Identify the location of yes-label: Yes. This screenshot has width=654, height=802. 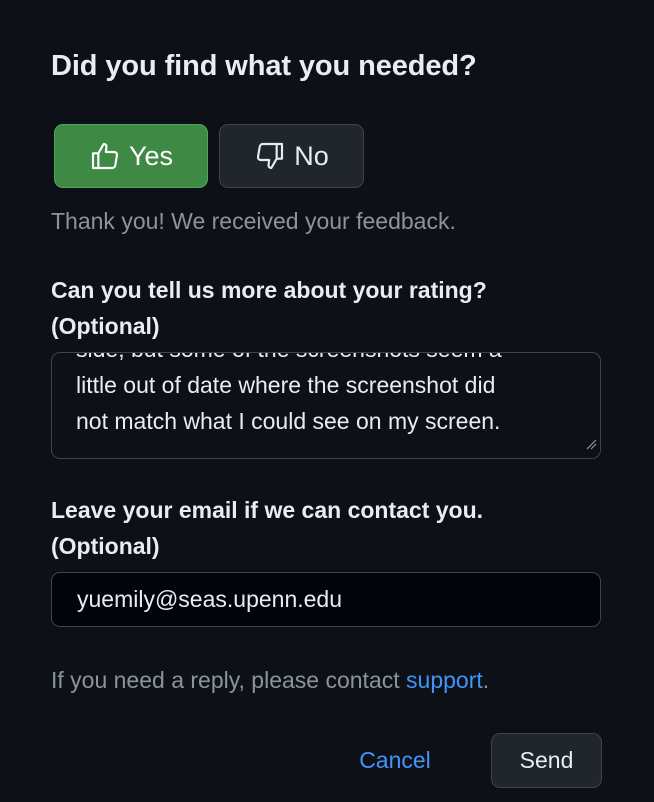
(151, 155).